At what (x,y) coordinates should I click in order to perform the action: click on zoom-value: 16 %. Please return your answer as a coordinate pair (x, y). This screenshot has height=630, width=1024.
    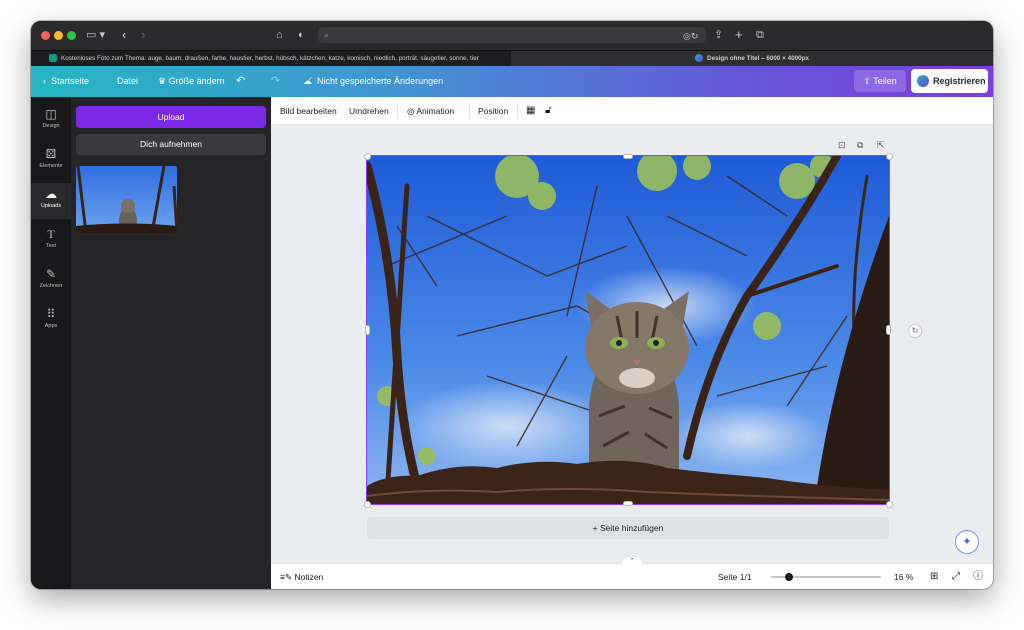
    Looking at the image, I should click on (903, 576).